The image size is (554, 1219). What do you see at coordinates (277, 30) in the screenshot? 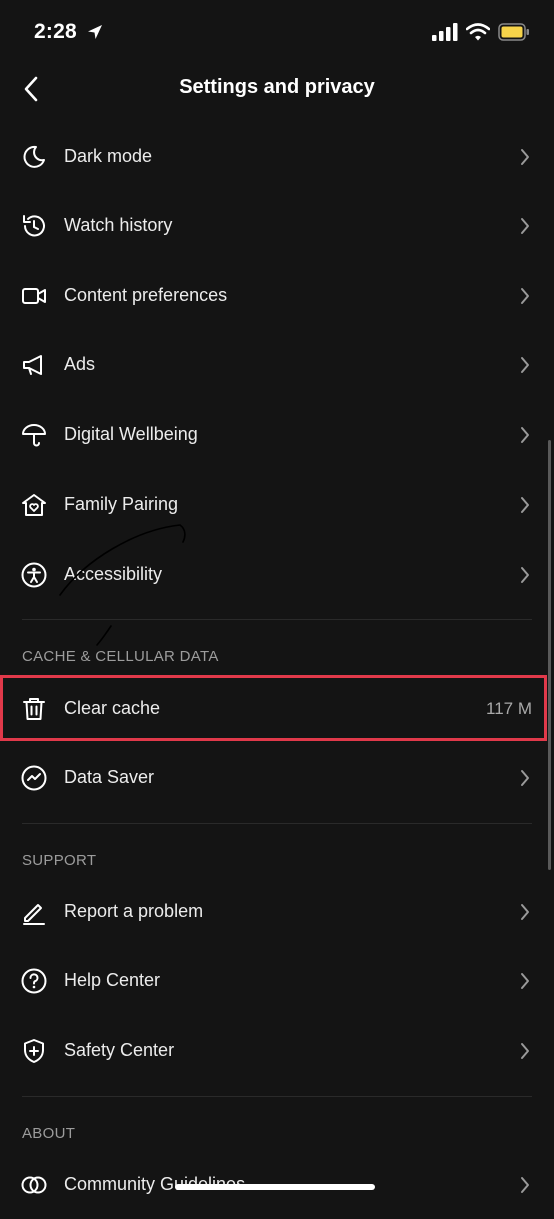
I see `status-bar: 2:28` at bounding box center [277, 30].